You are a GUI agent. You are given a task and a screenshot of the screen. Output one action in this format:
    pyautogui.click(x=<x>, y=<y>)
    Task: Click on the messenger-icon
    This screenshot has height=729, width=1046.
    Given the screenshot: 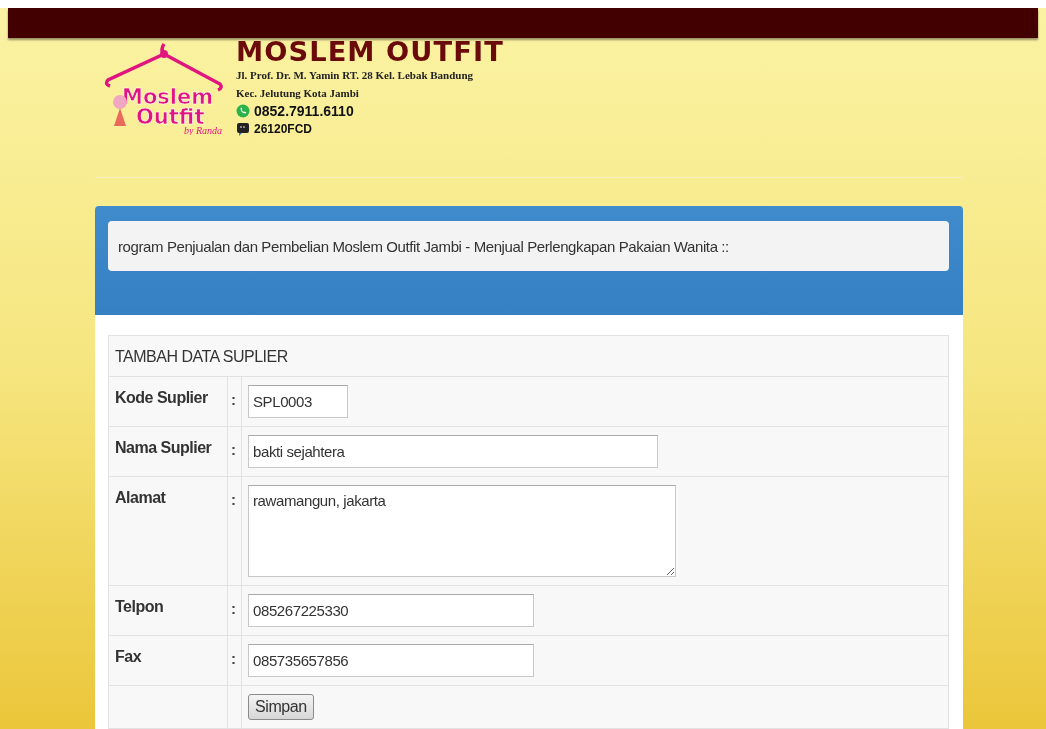 What is the action you would take?
    pyautogui.click(x=243, y=129)
    